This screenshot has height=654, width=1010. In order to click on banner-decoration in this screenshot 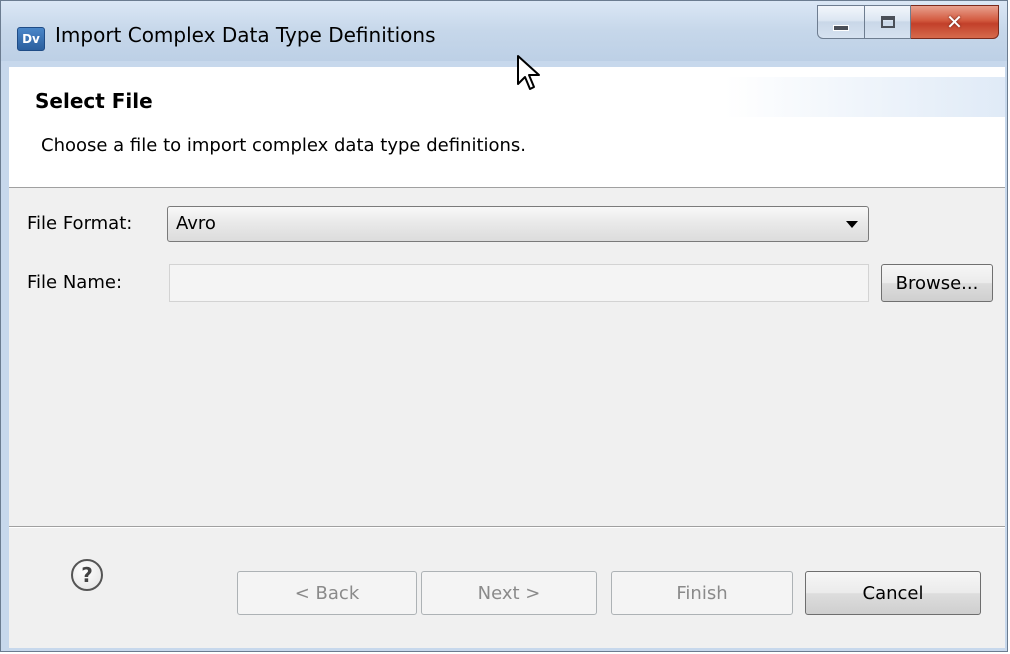, I will do `click(865, 97)`.